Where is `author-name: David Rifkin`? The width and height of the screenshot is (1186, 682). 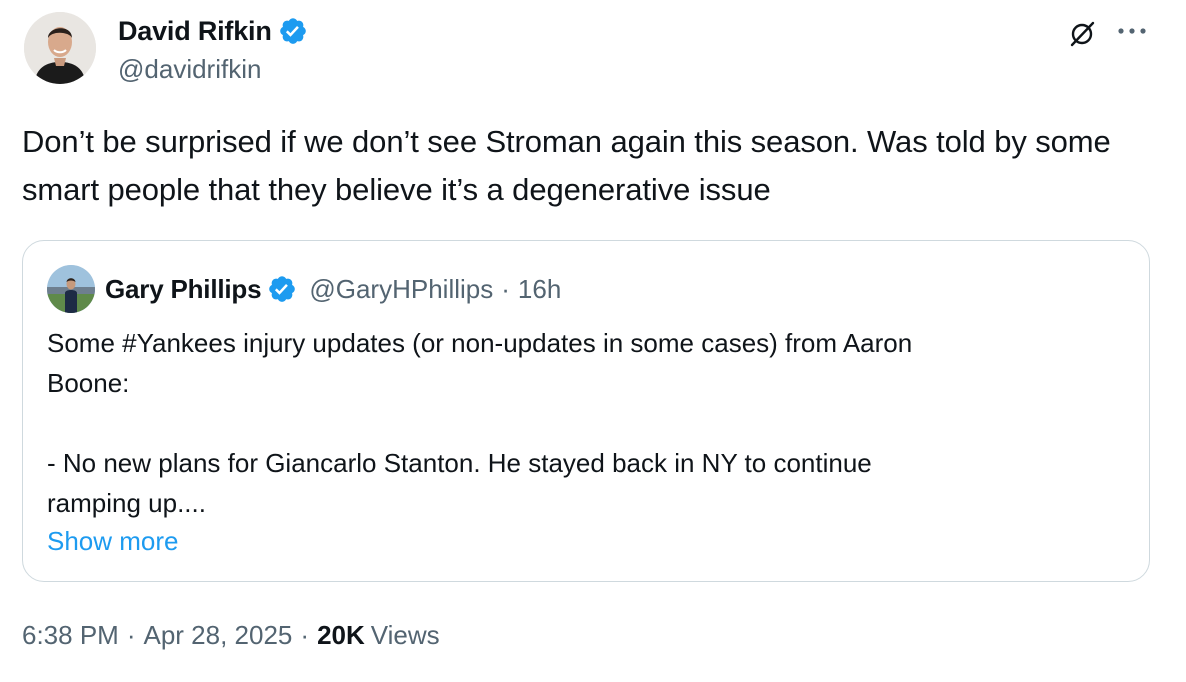
author-name: David Rifkin is located at coordinates (195, 31).